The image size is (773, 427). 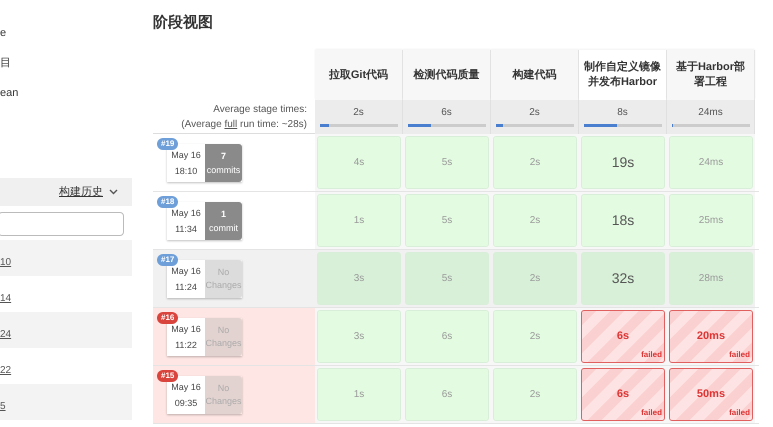 What do you see at coordinates (359, 75) in the screenshot?
I see `stage-header: 拉取Git代码` at bounding box center [359, 75].